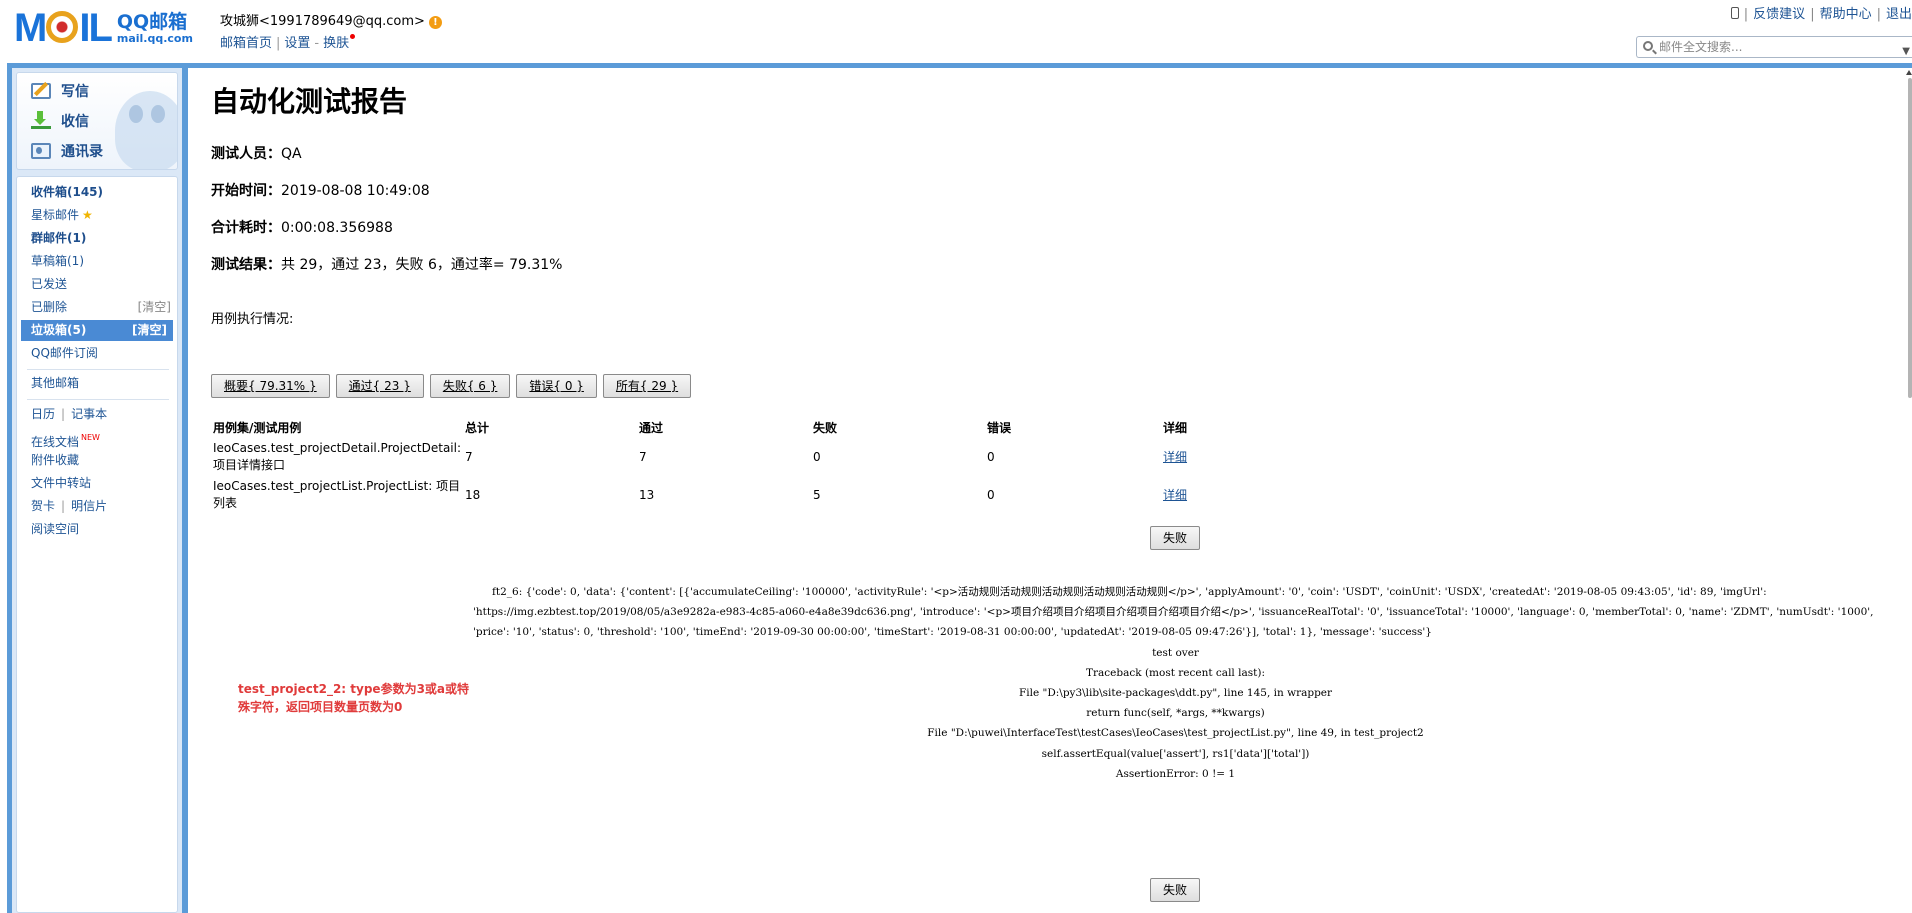 This screenshot has height=913, width=1912. I want to click on meta-tester-label: 测试人员：, so click(246, 154).